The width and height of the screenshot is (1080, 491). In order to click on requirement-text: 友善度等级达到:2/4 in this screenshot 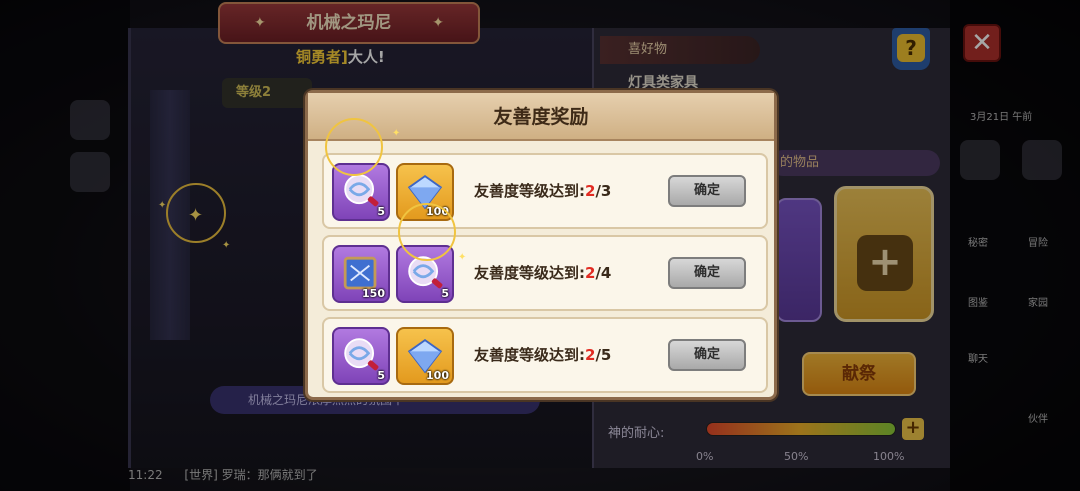, I will do `click(542, 272)`.